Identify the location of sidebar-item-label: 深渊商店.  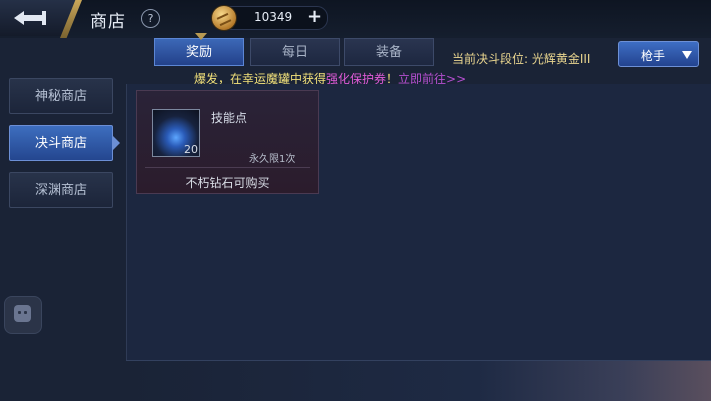
(60, 190).